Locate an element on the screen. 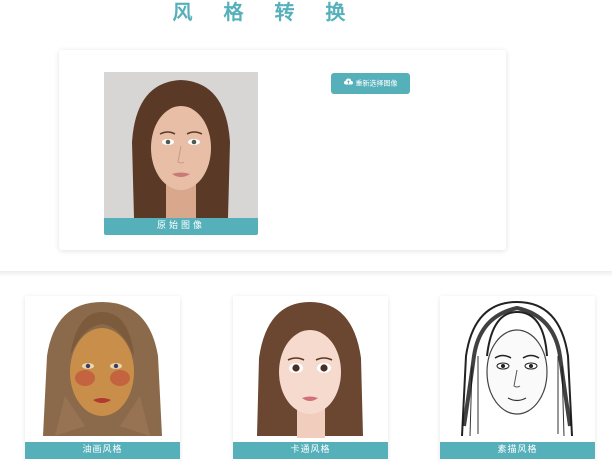 This screenshot has height=461, width=612. reselect-image-button: 重新选择图像 is located at coordinates (370, 83).